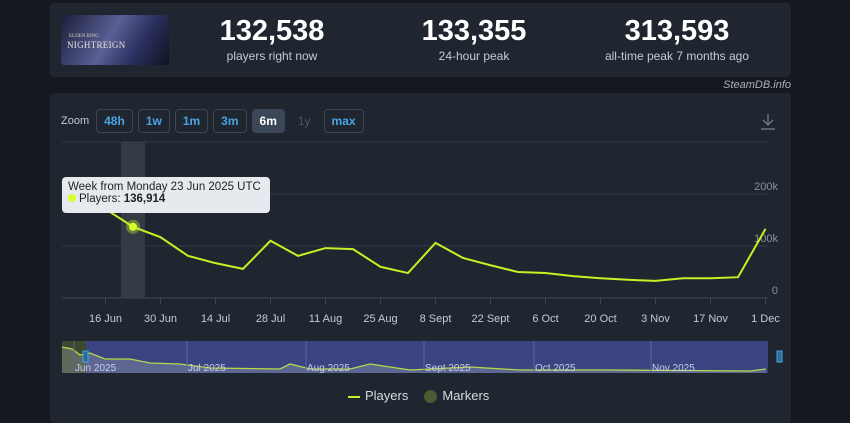 This screenshot has height=423, width=850. I want to click on line-icon, so click(354, 396).